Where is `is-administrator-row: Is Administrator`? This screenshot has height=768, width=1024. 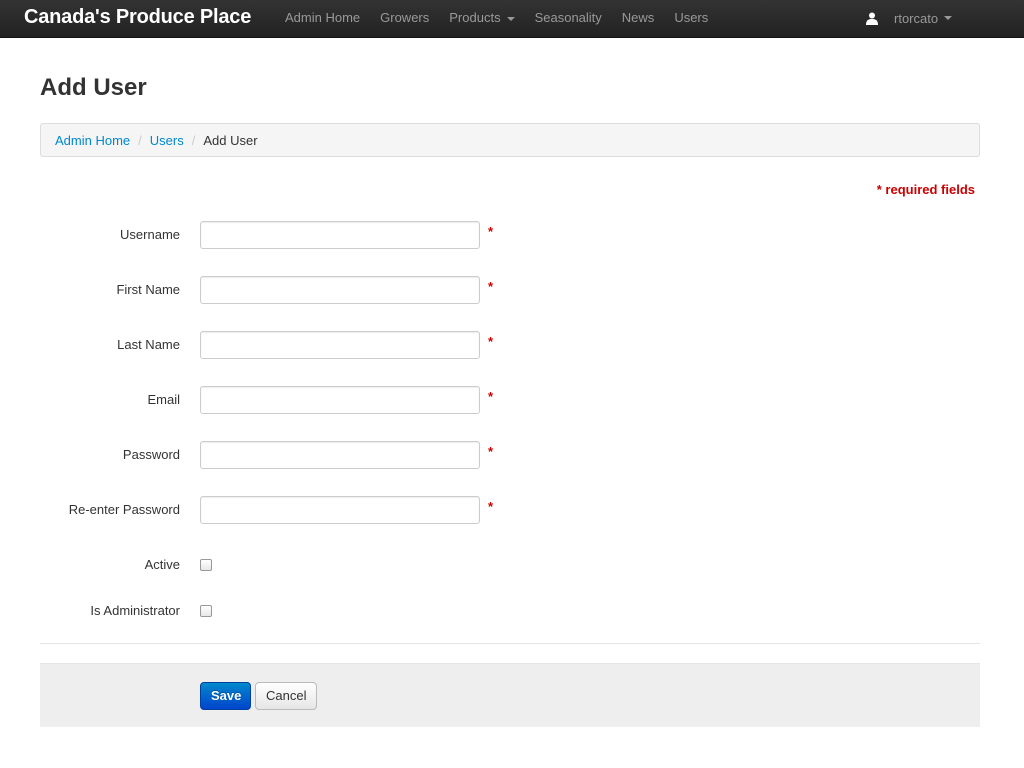
is-administrator-row: Is Administrator is located at coordinates (300, 611).